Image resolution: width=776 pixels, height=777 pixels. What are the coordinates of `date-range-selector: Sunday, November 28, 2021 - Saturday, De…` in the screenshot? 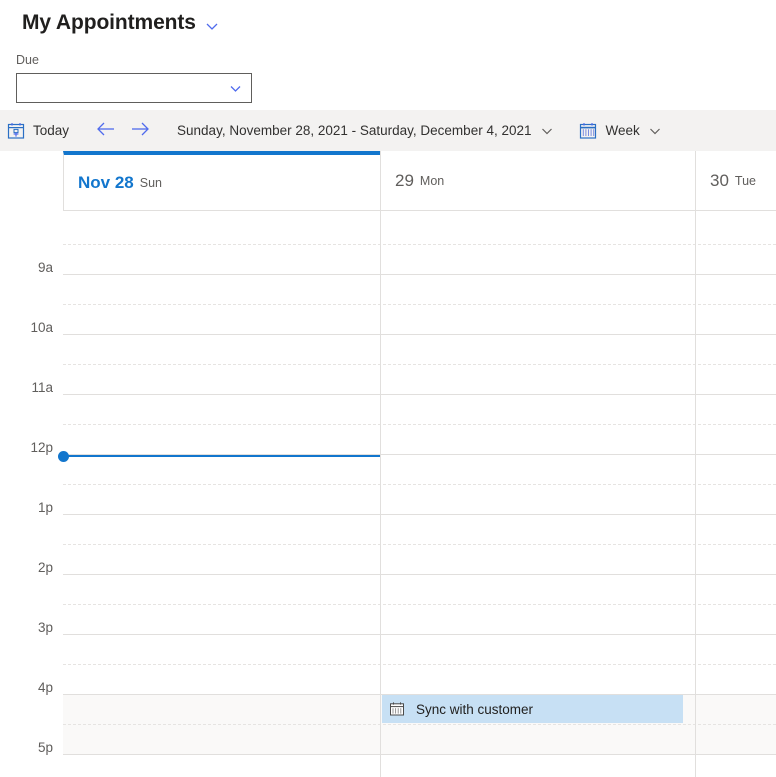 It's located at (358, 130).